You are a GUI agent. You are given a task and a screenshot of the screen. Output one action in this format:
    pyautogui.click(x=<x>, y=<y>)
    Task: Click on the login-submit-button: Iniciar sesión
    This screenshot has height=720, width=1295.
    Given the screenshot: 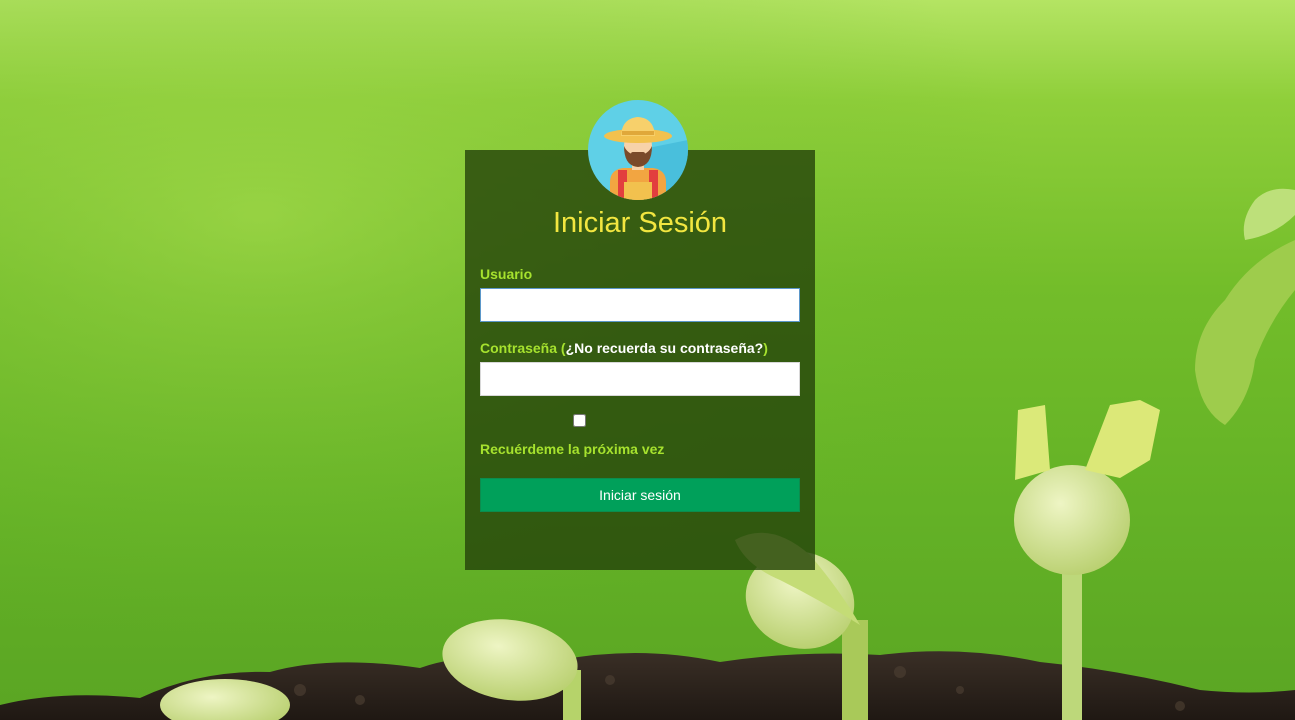 What is the action you would take?
    pyautogui.click(x=640, y=495)
    